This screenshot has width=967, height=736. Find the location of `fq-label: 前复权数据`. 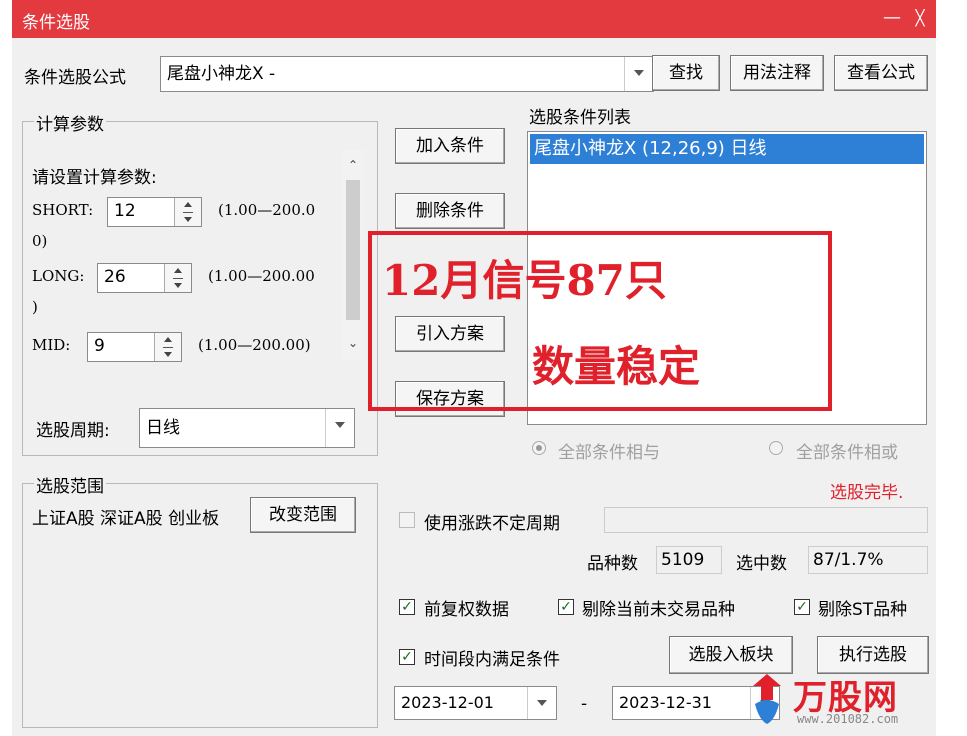

fq-label: 前复权数据 is located at coordinates (466, 610).